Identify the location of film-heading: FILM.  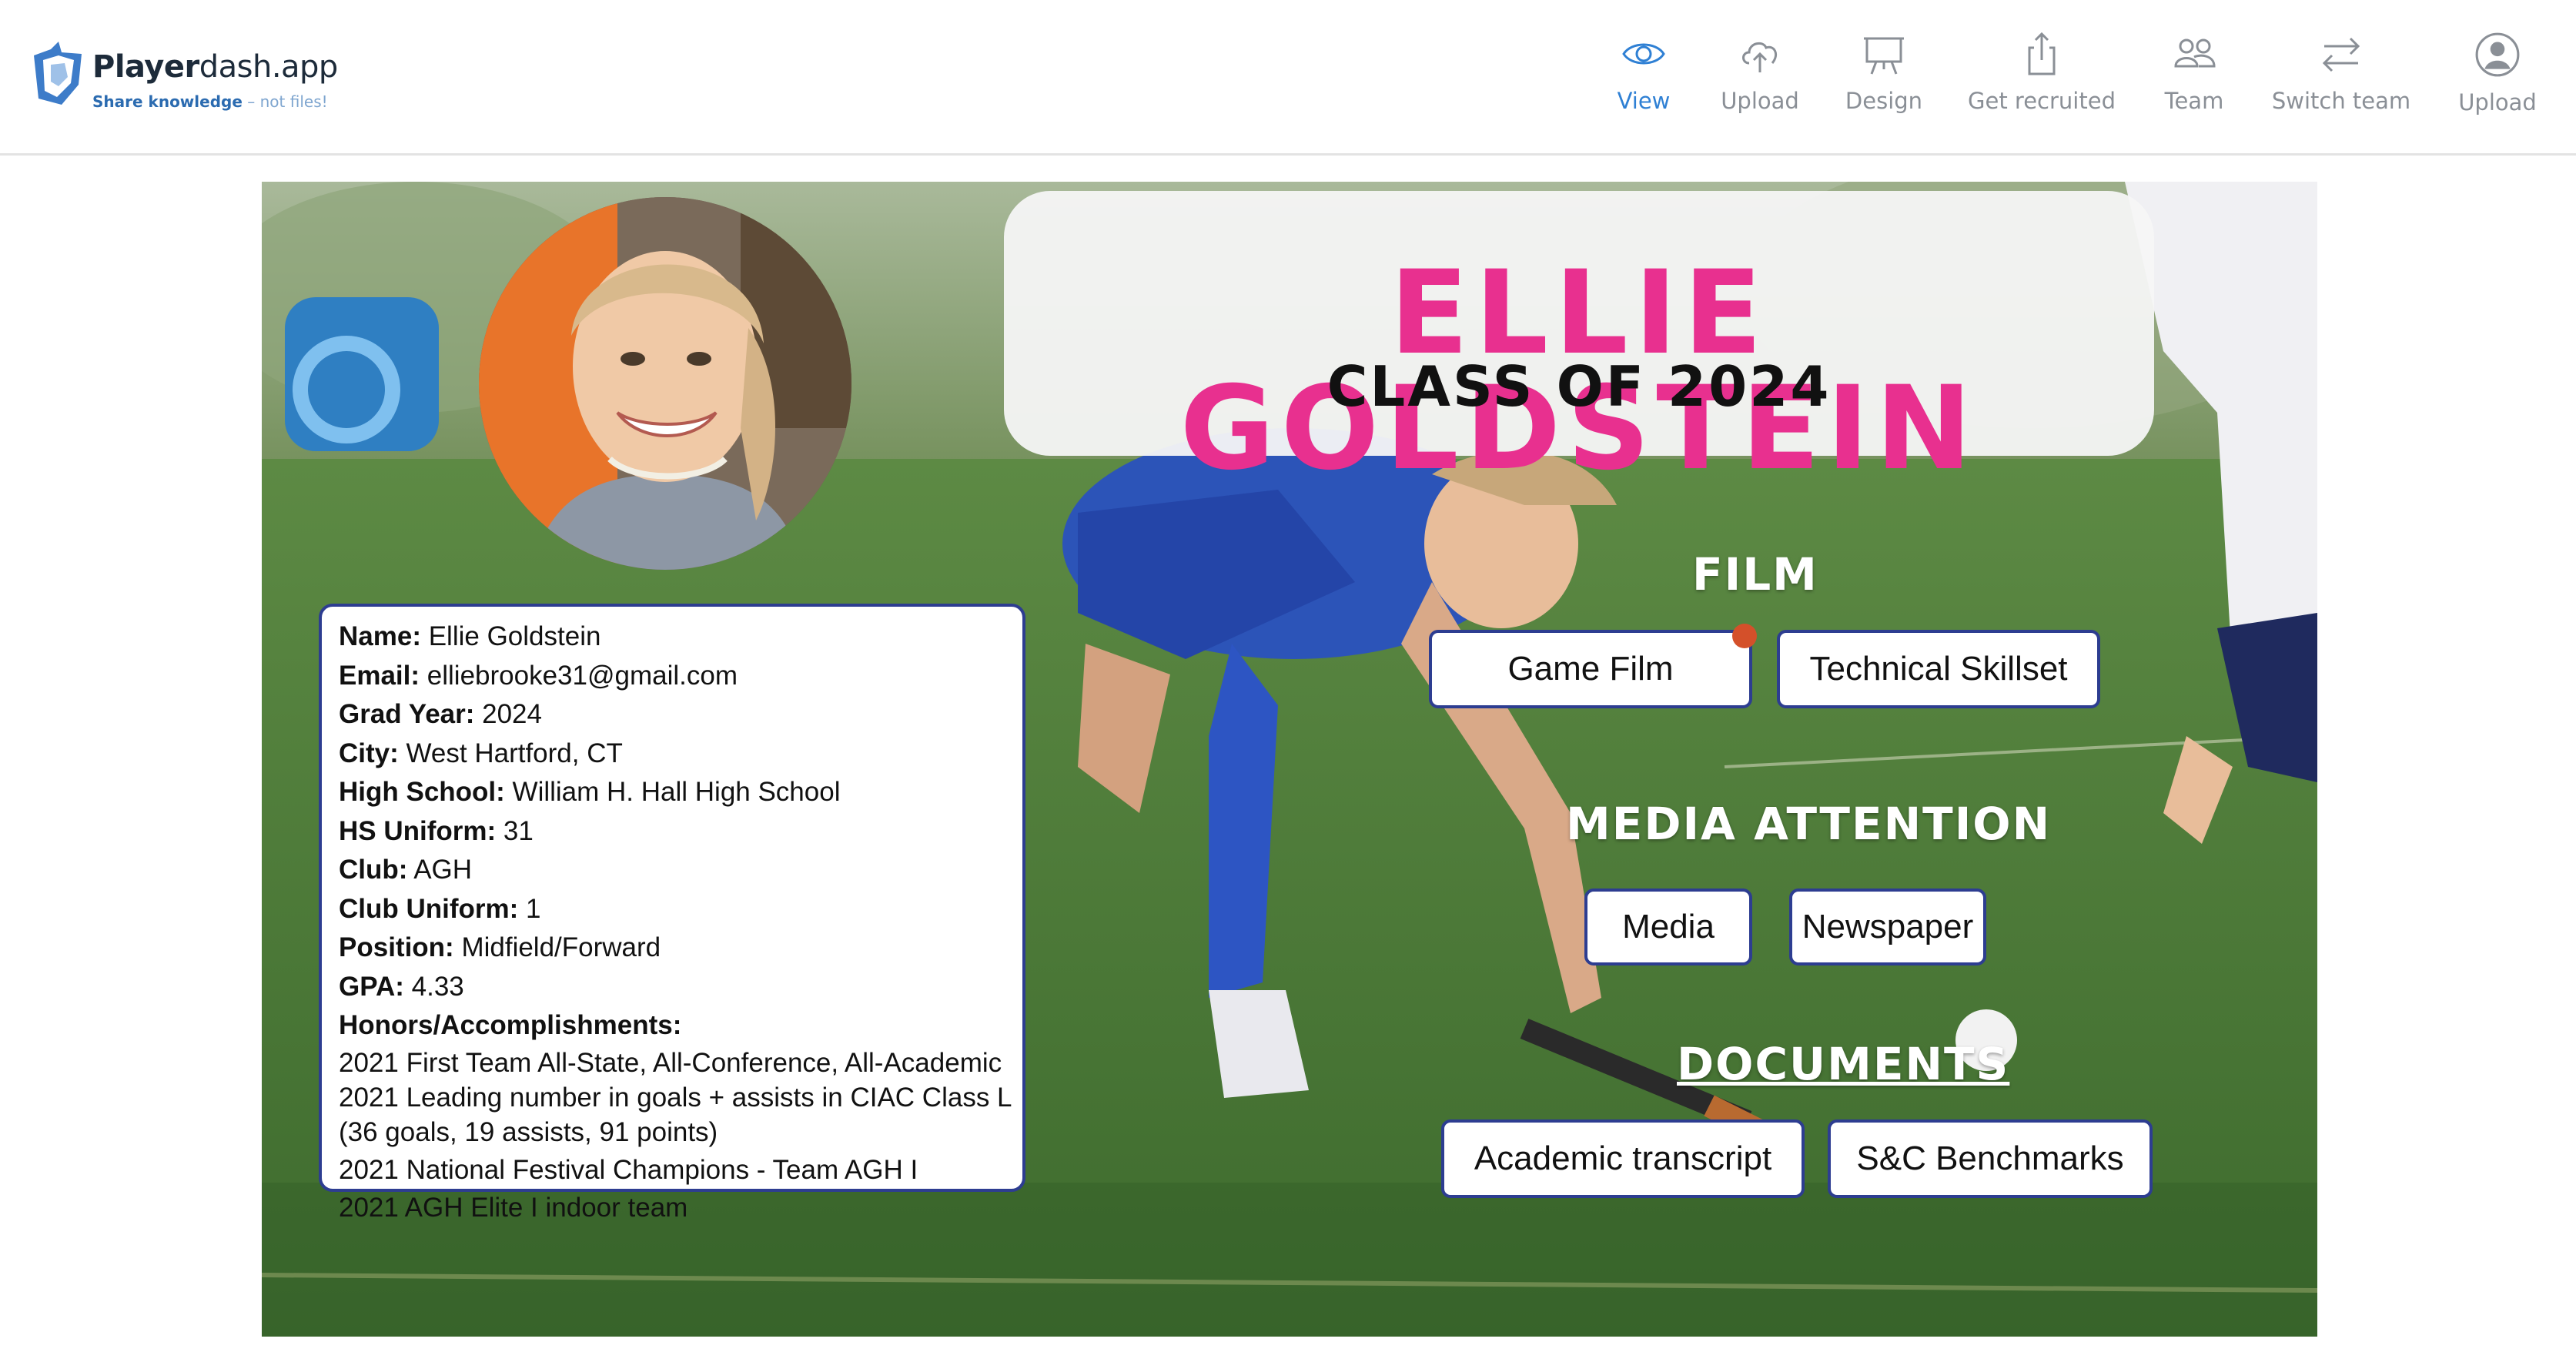
(1755, 574).